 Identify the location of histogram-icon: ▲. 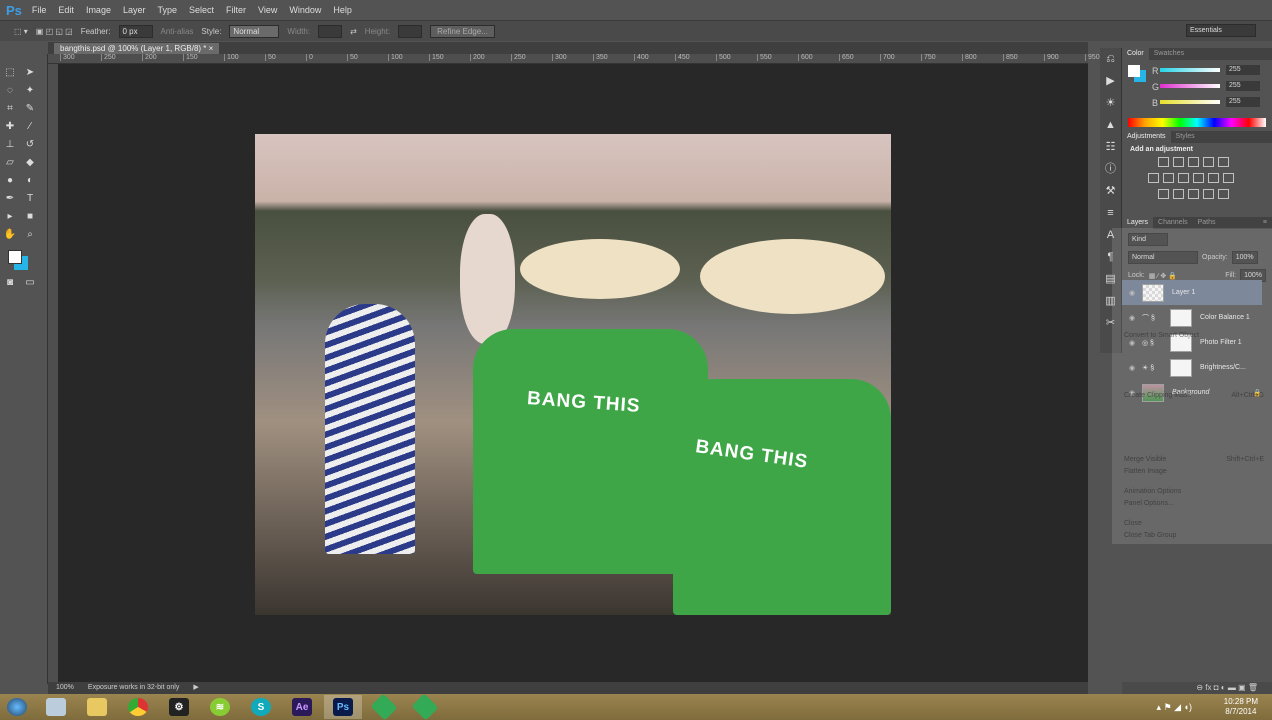
(1110, 125).